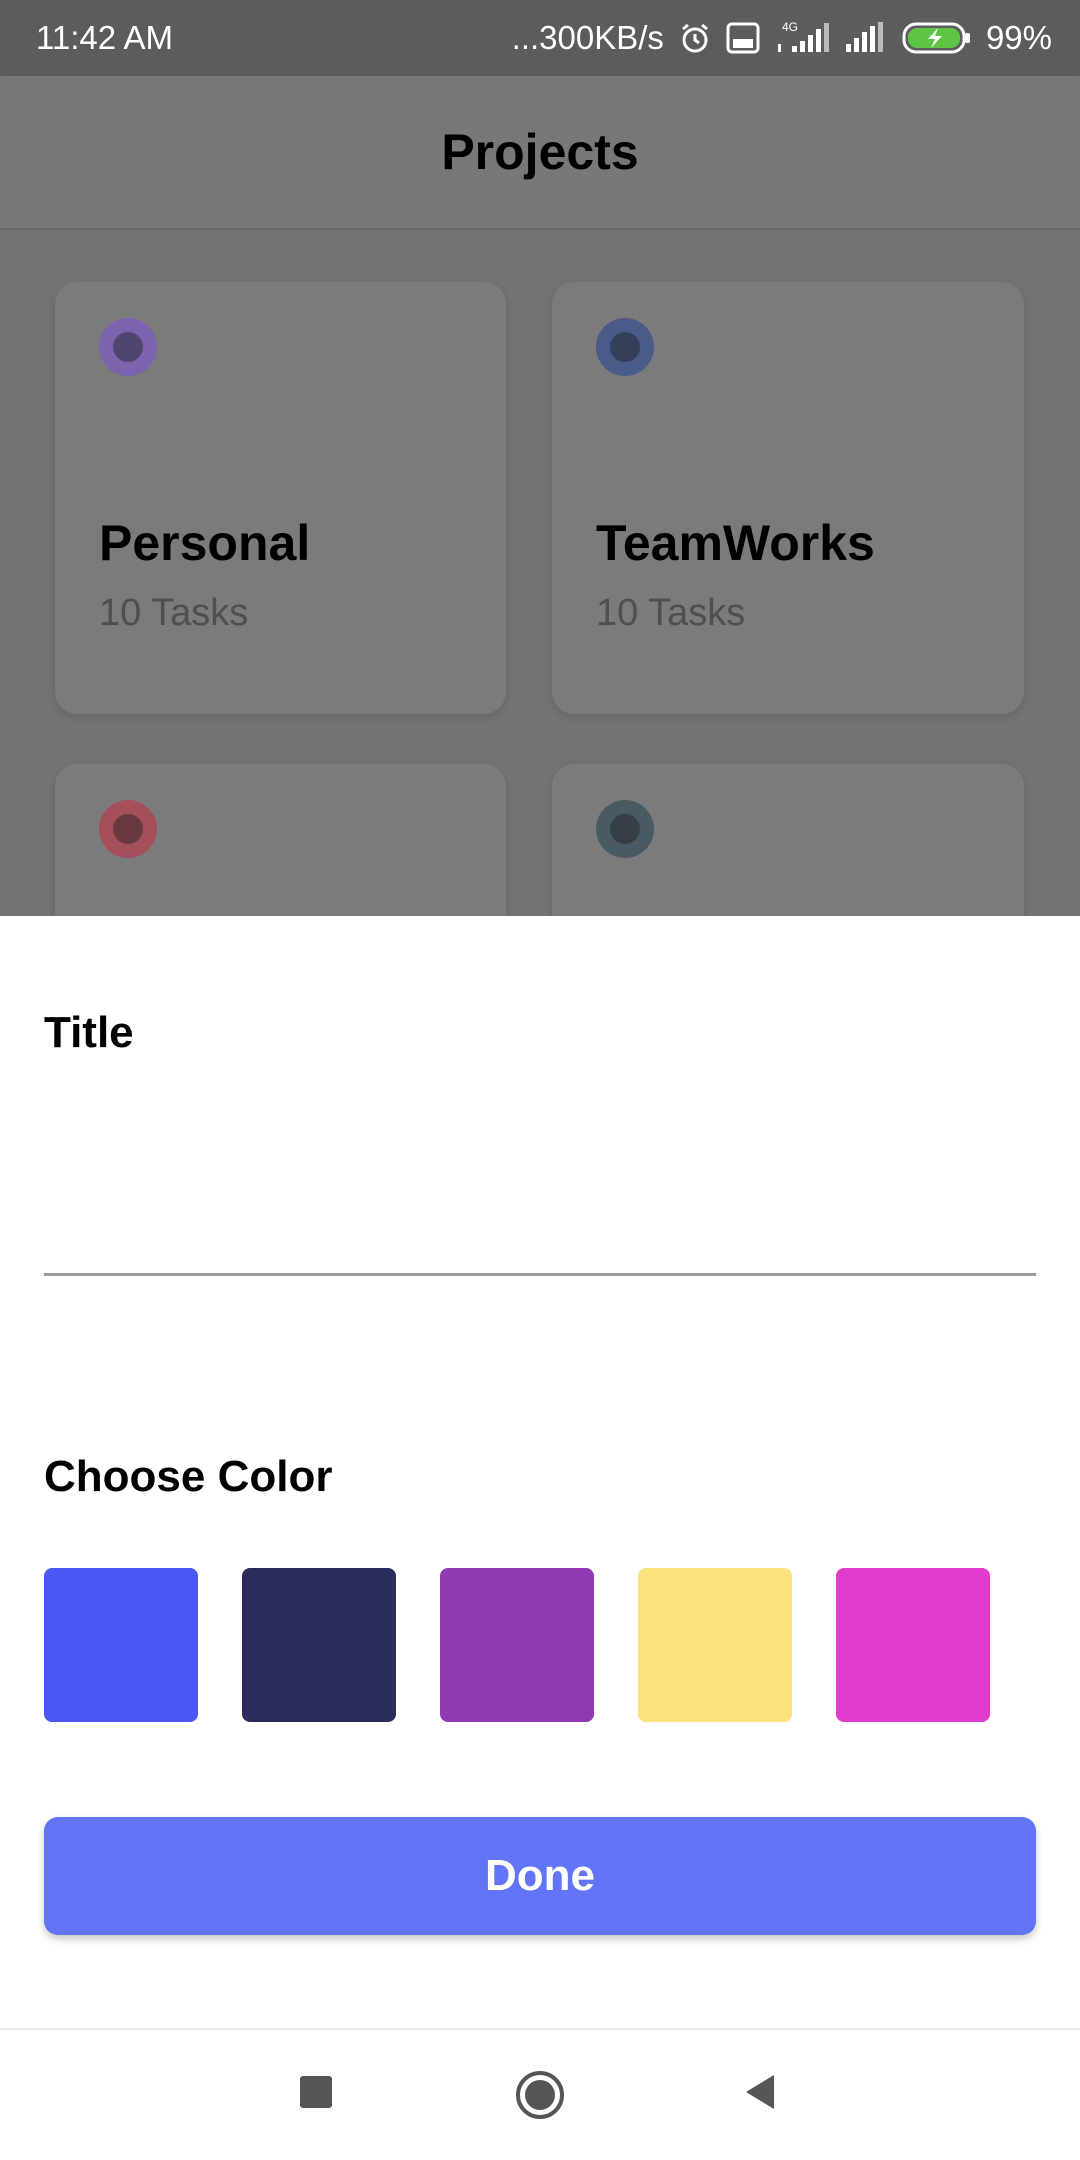 Image resolution: width=1080 pixels, height=2160 pixels. Describe the element at coordinates (319, 1645) in the screenshot. I see `color-swatch-navy` at that location.